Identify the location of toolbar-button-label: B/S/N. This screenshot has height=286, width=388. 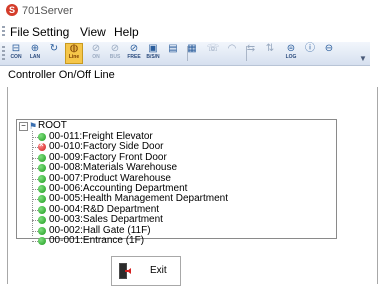
(153, 57).